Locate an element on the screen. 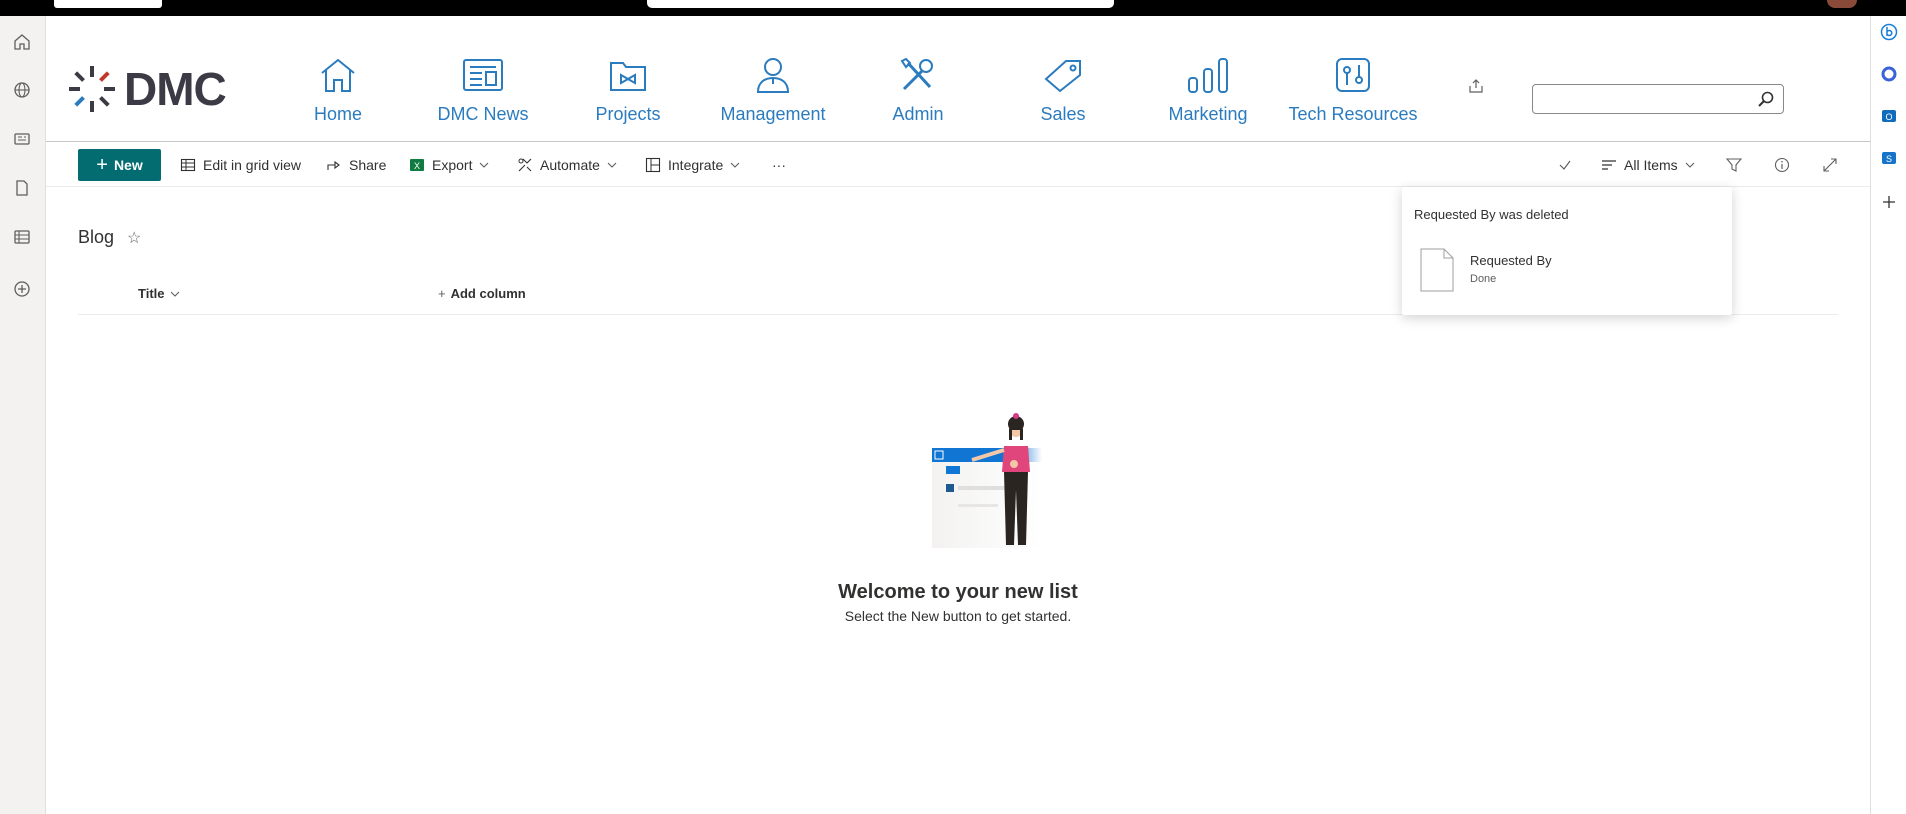 Image resolution: width=1906 pixels, height=814 pixels. more-options-button: ··· is located at coordinates (779, 165).